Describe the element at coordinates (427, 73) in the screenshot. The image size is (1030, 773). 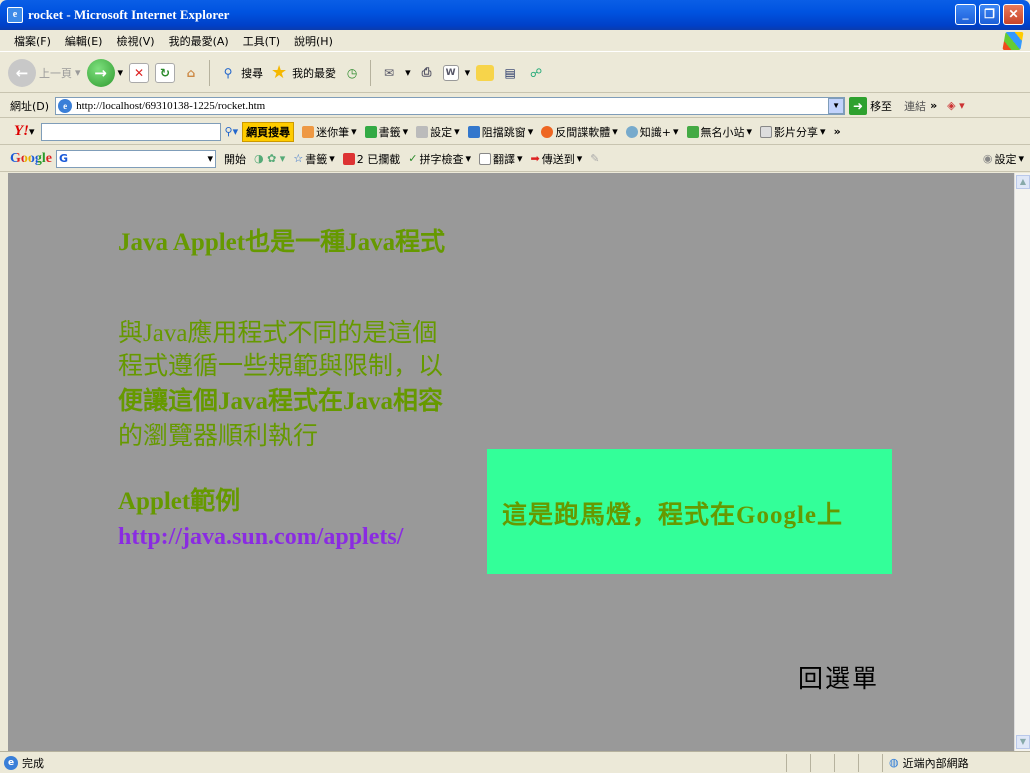
I see `print-icon: ⎙` at that location.